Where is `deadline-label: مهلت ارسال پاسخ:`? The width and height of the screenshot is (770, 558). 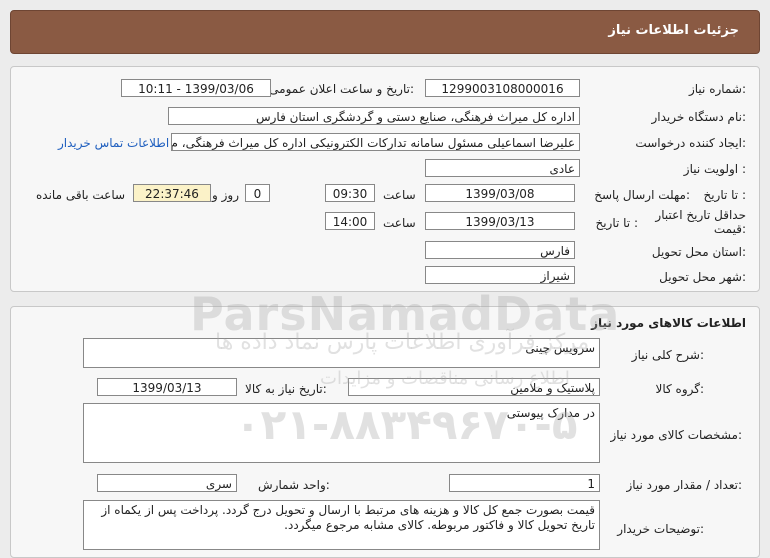
deadline-label: مهلت ارسال پاسخ: is located at coordinates (642, 195).